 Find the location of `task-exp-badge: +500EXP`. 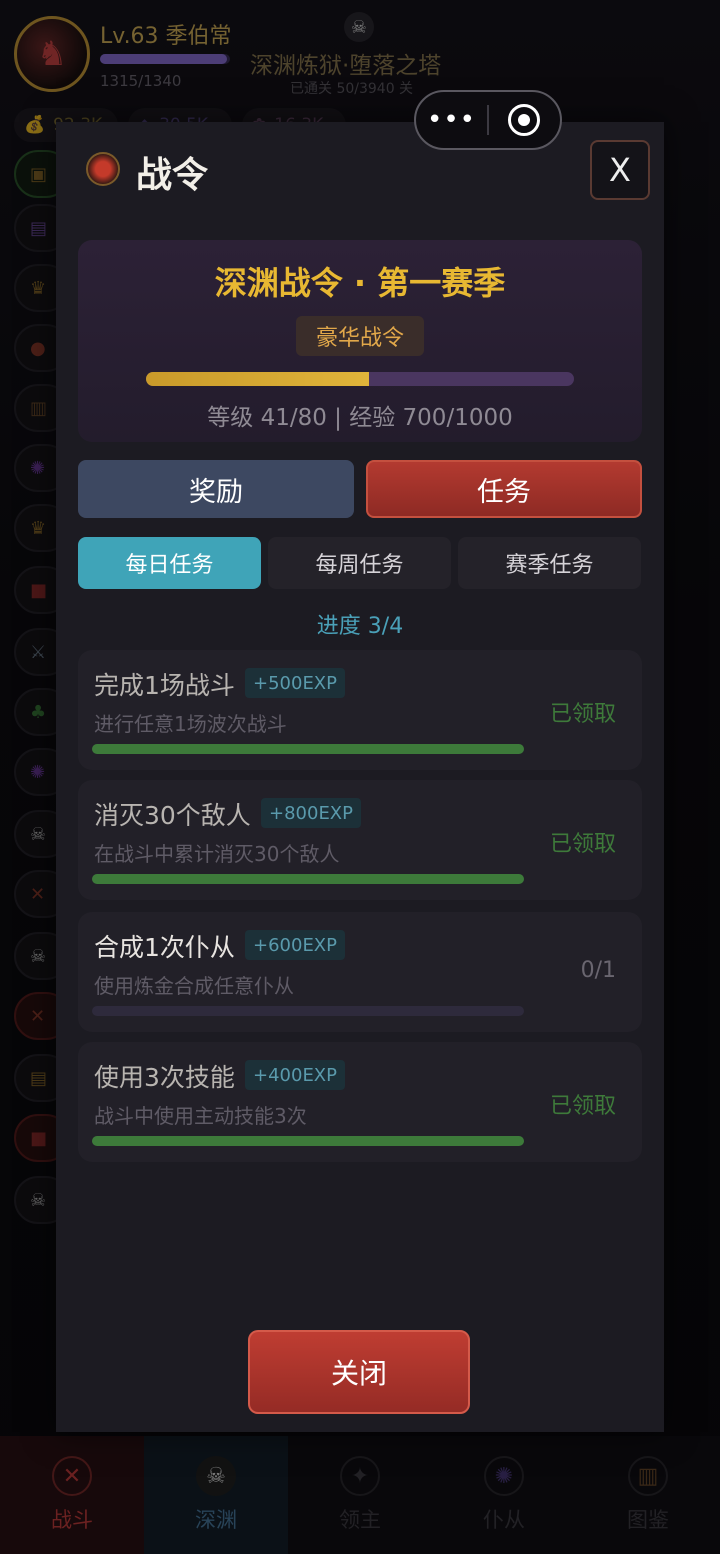

task-exp-badge: +500EXP is located at coordinates (295, 683).